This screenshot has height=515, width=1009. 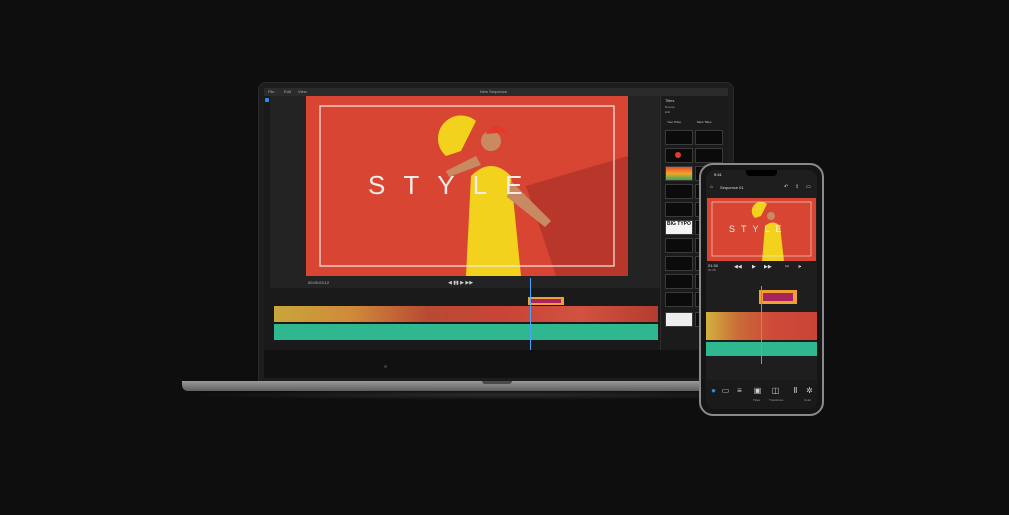 I want to click on titles-panel-header: Titles, so click(x=670, y=100).